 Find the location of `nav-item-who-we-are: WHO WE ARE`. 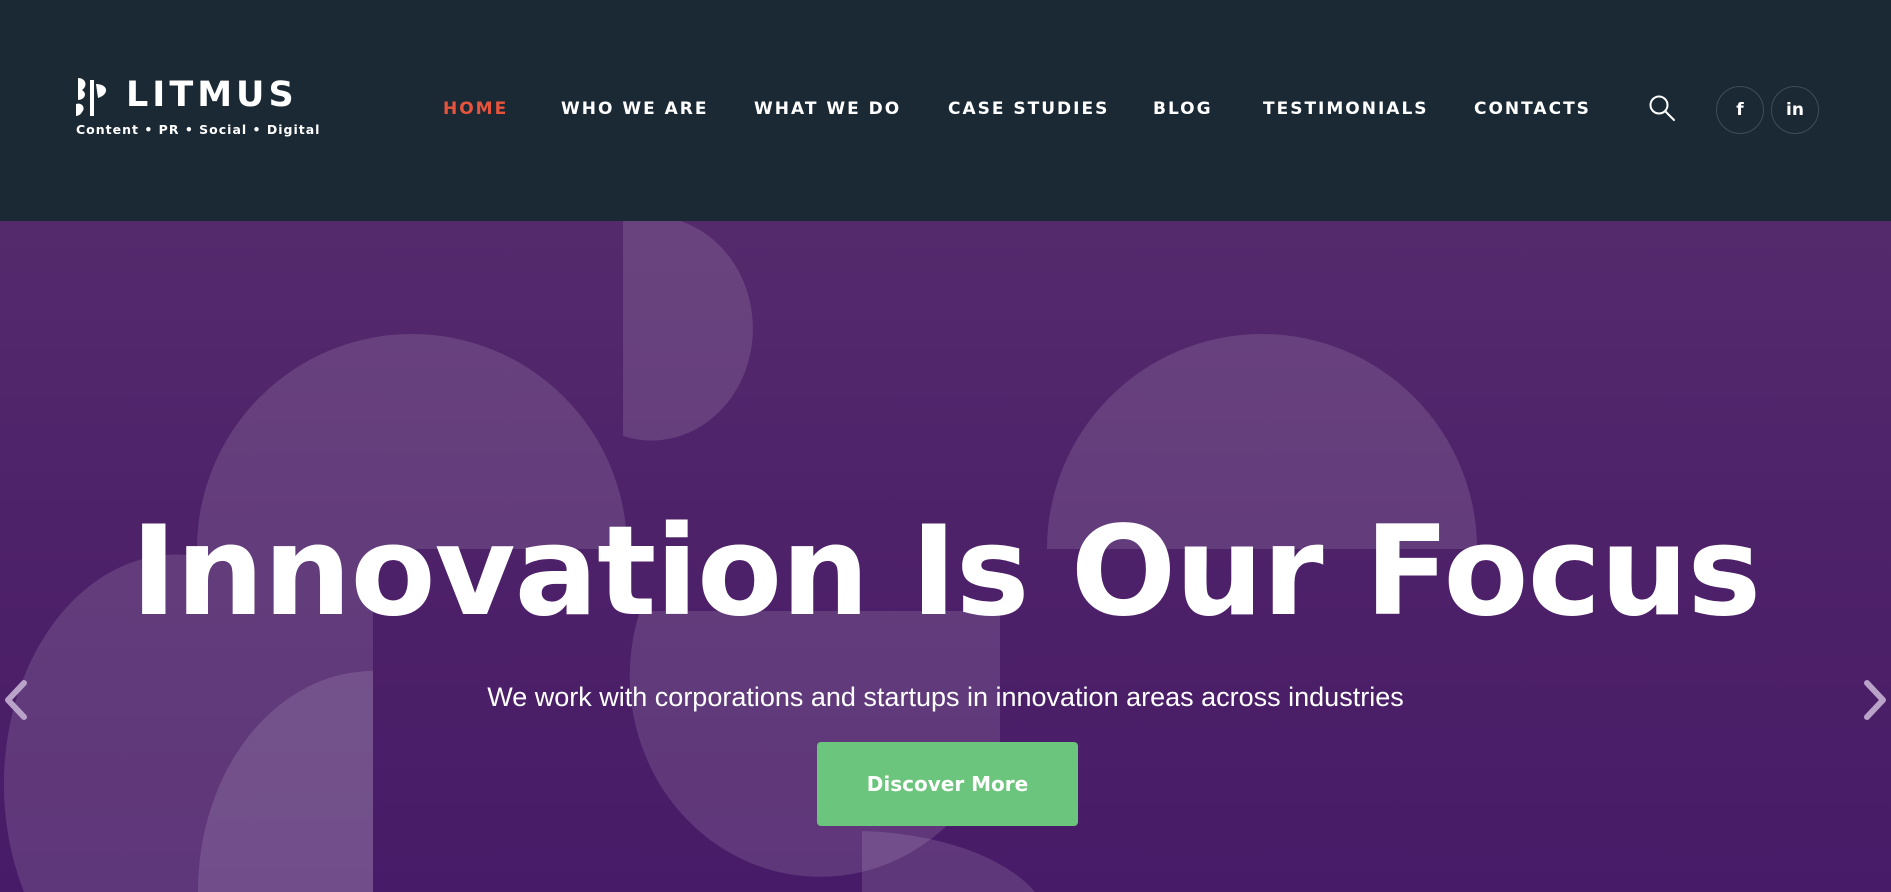

nav-item-who-we-are: WHO WE ARE is located at coordinates (635, 109).